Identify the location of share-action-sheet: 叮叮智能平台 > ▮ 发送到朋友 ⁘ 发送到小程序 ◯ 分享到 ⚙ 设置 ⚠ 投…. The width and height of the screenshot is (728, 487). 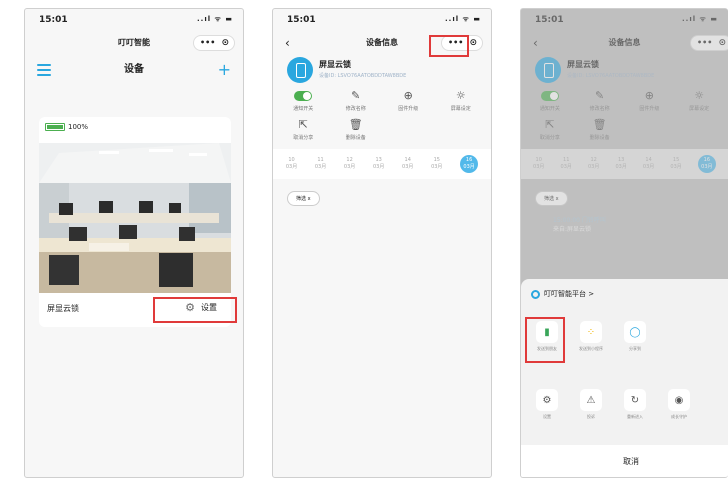
(624, 378).